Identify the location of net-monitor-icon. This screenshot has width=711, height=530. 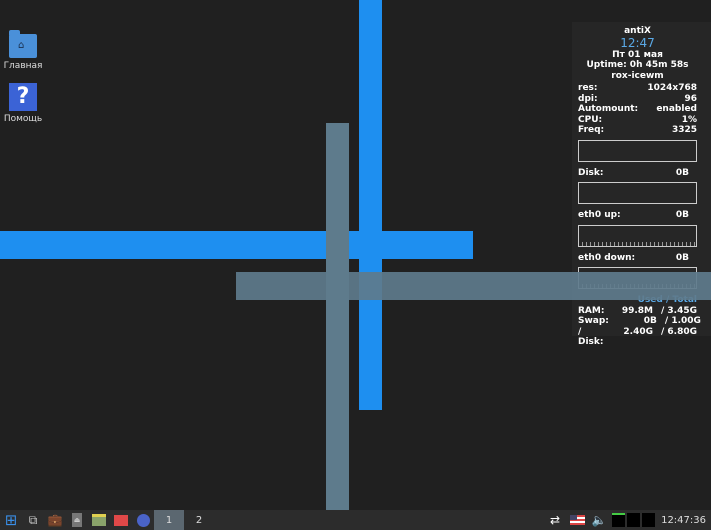
(649, 520).